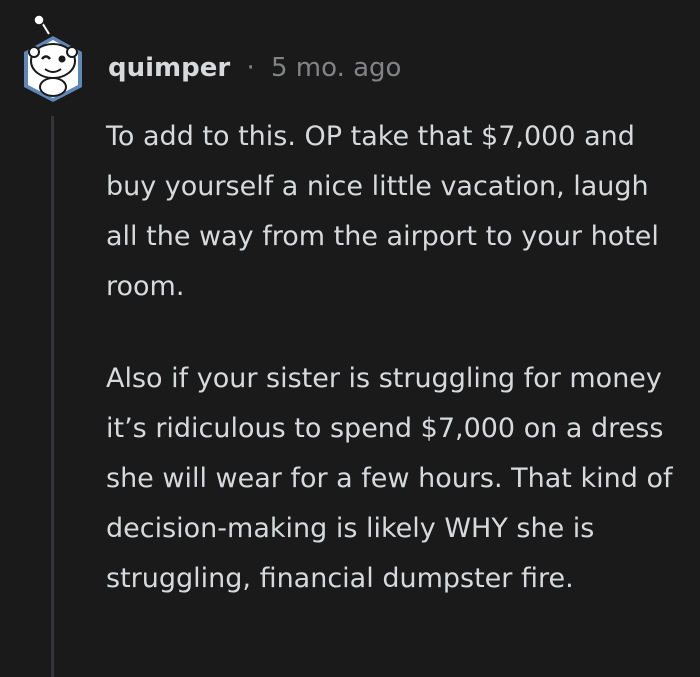 The height and width of the screenshot is (677, 700). I want to click on snoo-avatar-icon, so click(53, 58).